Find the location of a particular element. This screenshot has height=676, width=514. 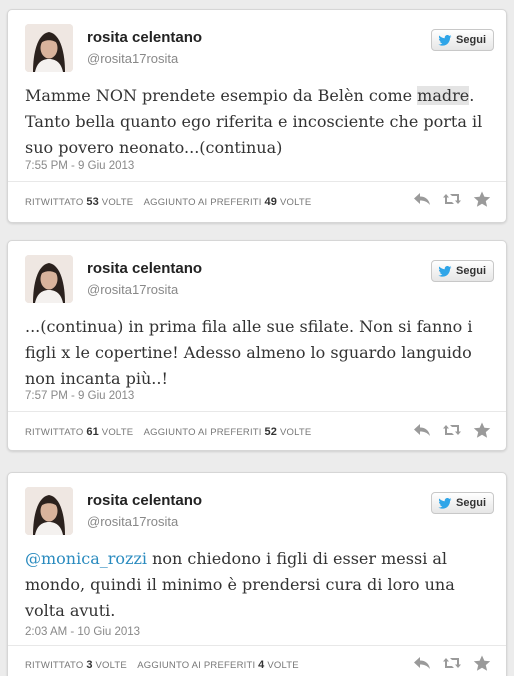

retweet-count: 3 is located at coordinates (89, 665).